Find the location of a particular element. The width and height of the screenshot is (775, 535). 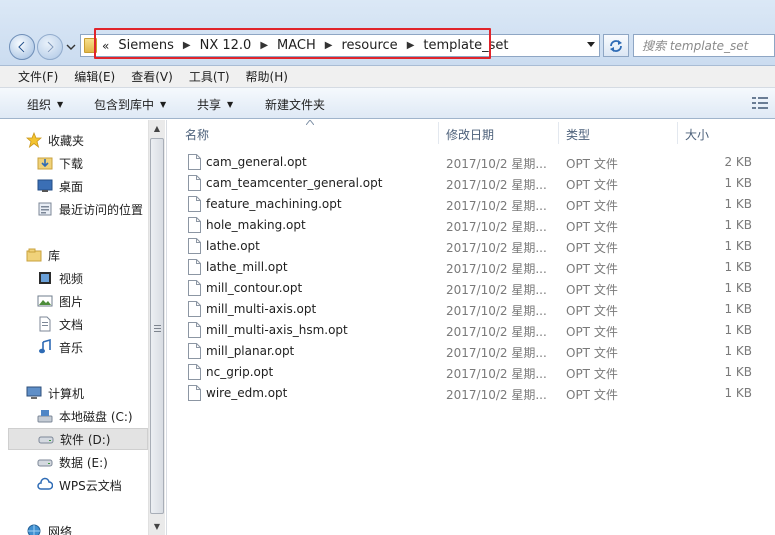

menu-file: 文件(F) is located at coordinates (38, 76).